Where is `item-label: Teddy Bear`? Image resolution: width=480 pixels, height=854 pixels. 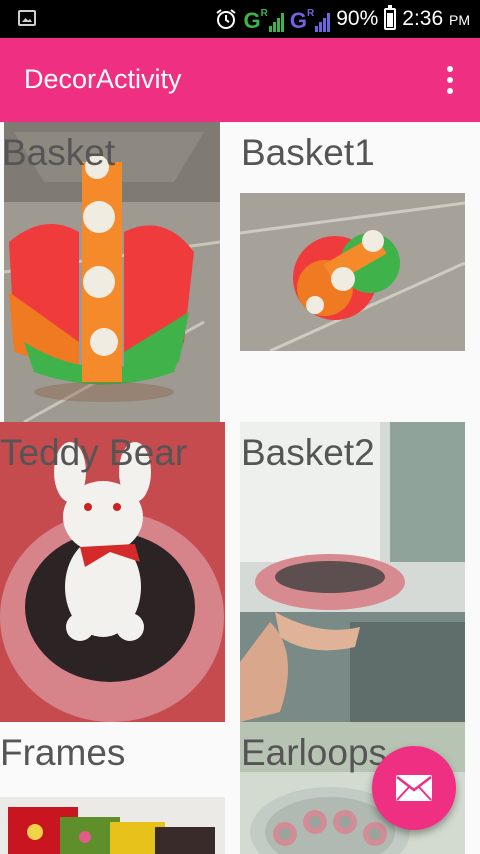 item-label: Teddy Bear is located at coordinates (94, 452).